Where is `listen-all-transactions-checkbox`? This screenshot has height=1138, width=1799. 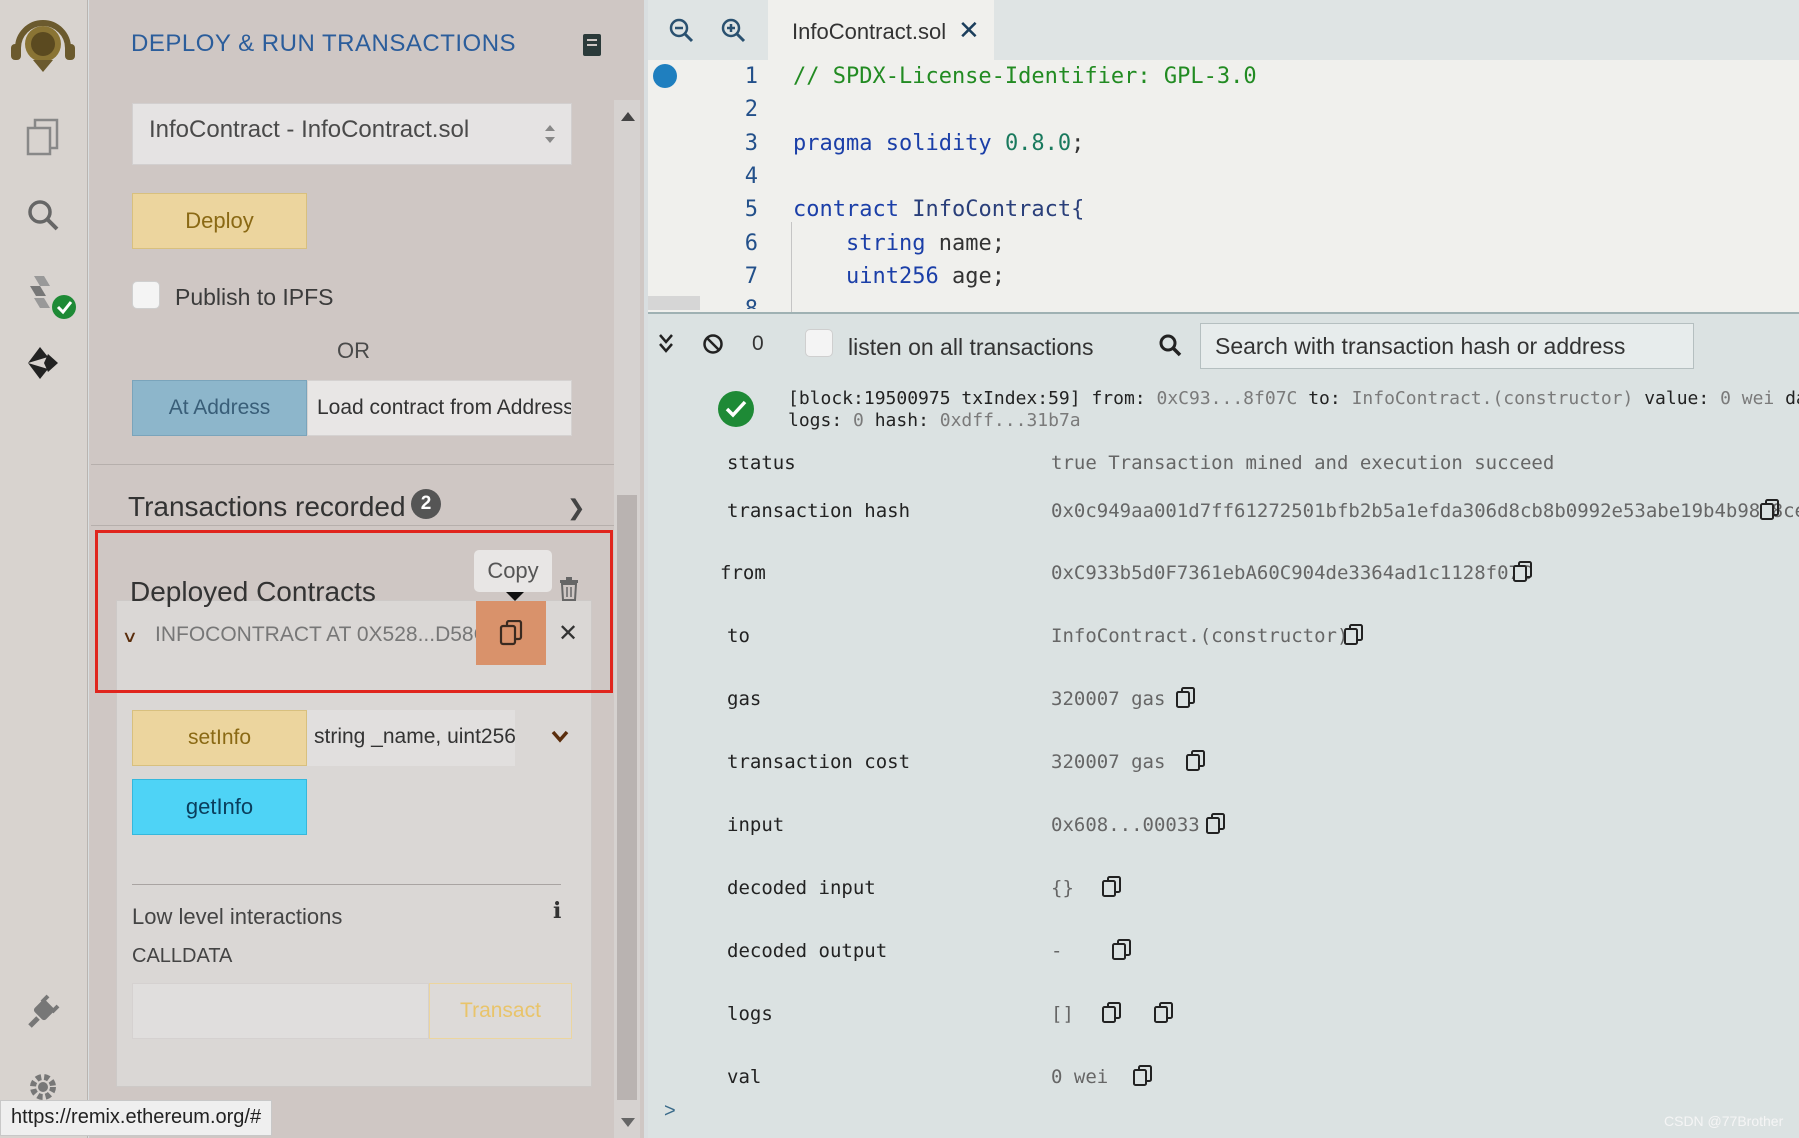 listen-all-transactions-checkbox is located at coordinates (819, 343).